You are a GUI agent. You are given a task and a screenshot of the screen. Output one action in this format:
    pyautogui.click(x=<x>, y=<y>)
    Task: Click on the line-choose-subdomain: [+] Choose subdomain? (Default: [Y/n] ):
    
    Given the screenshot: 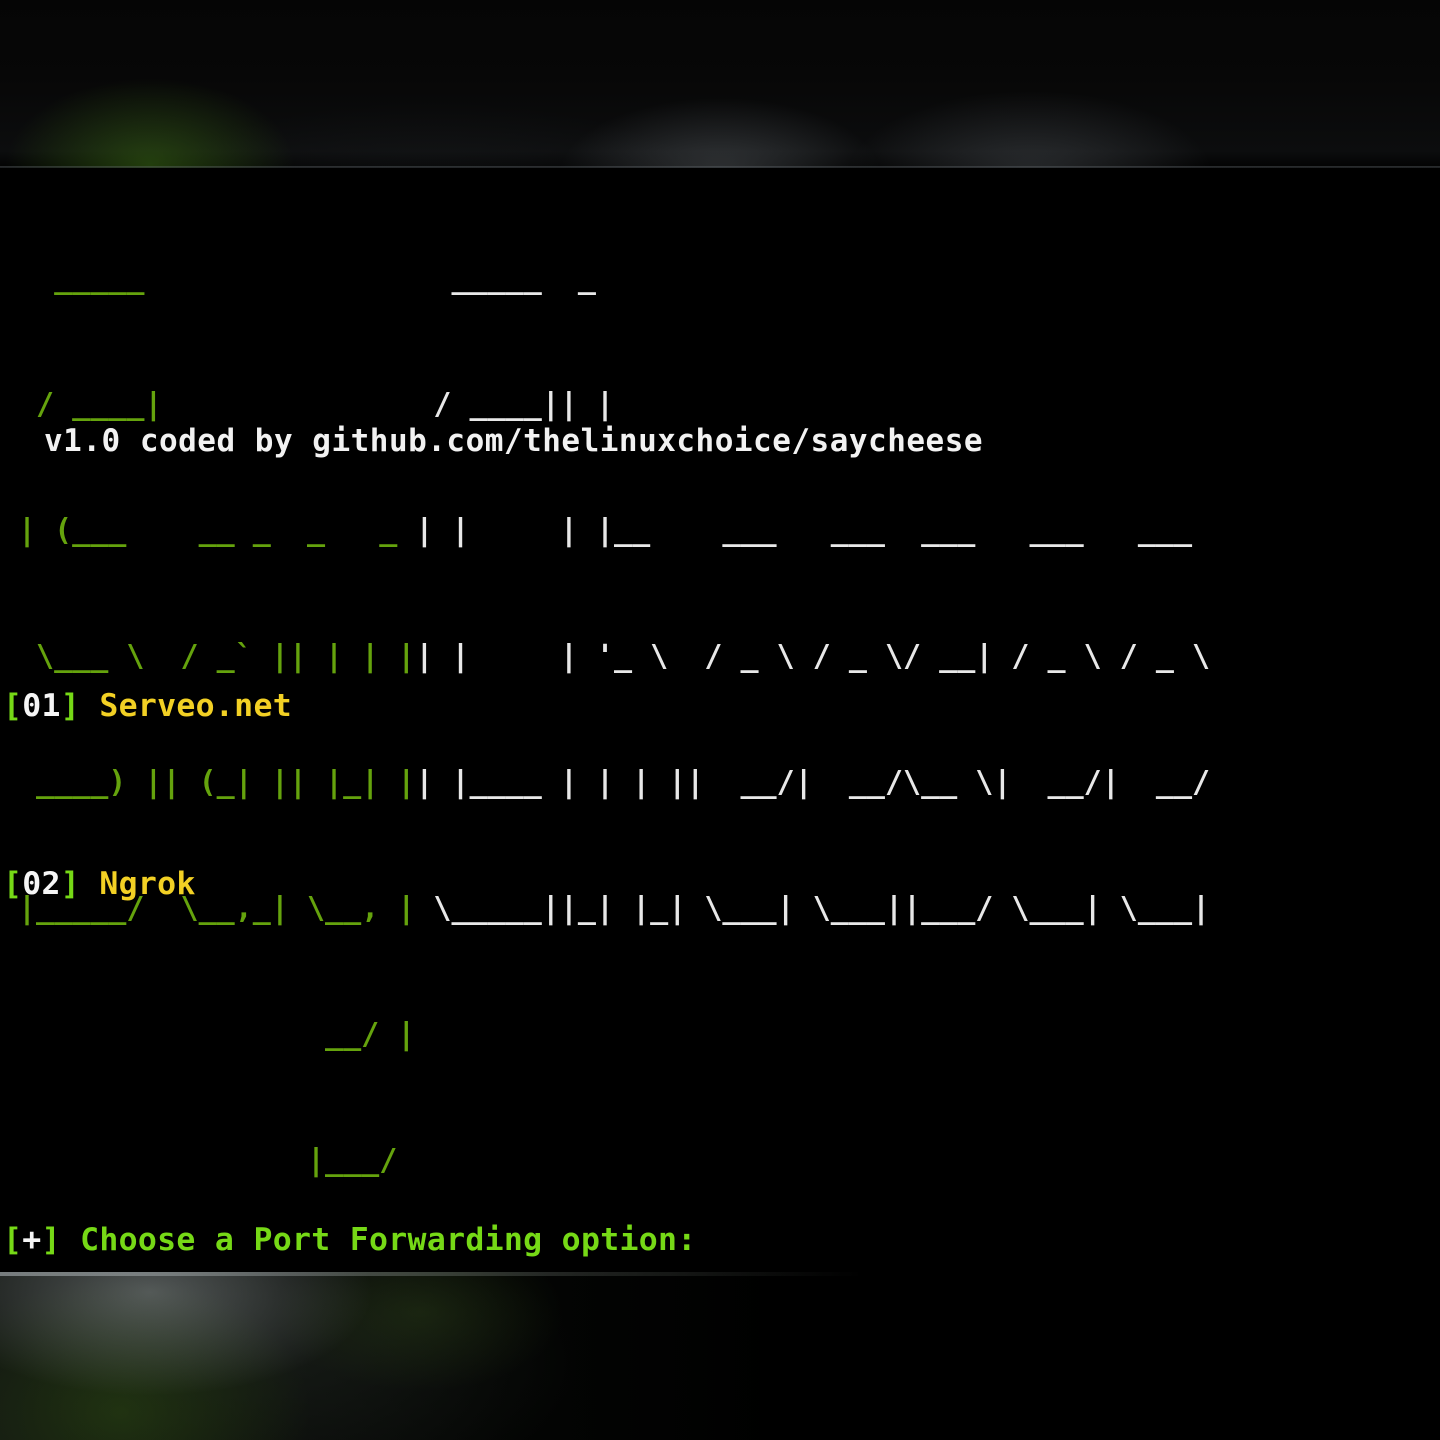 What is the action you would take?
    pyautogui.click(x=718, y=1418)
    